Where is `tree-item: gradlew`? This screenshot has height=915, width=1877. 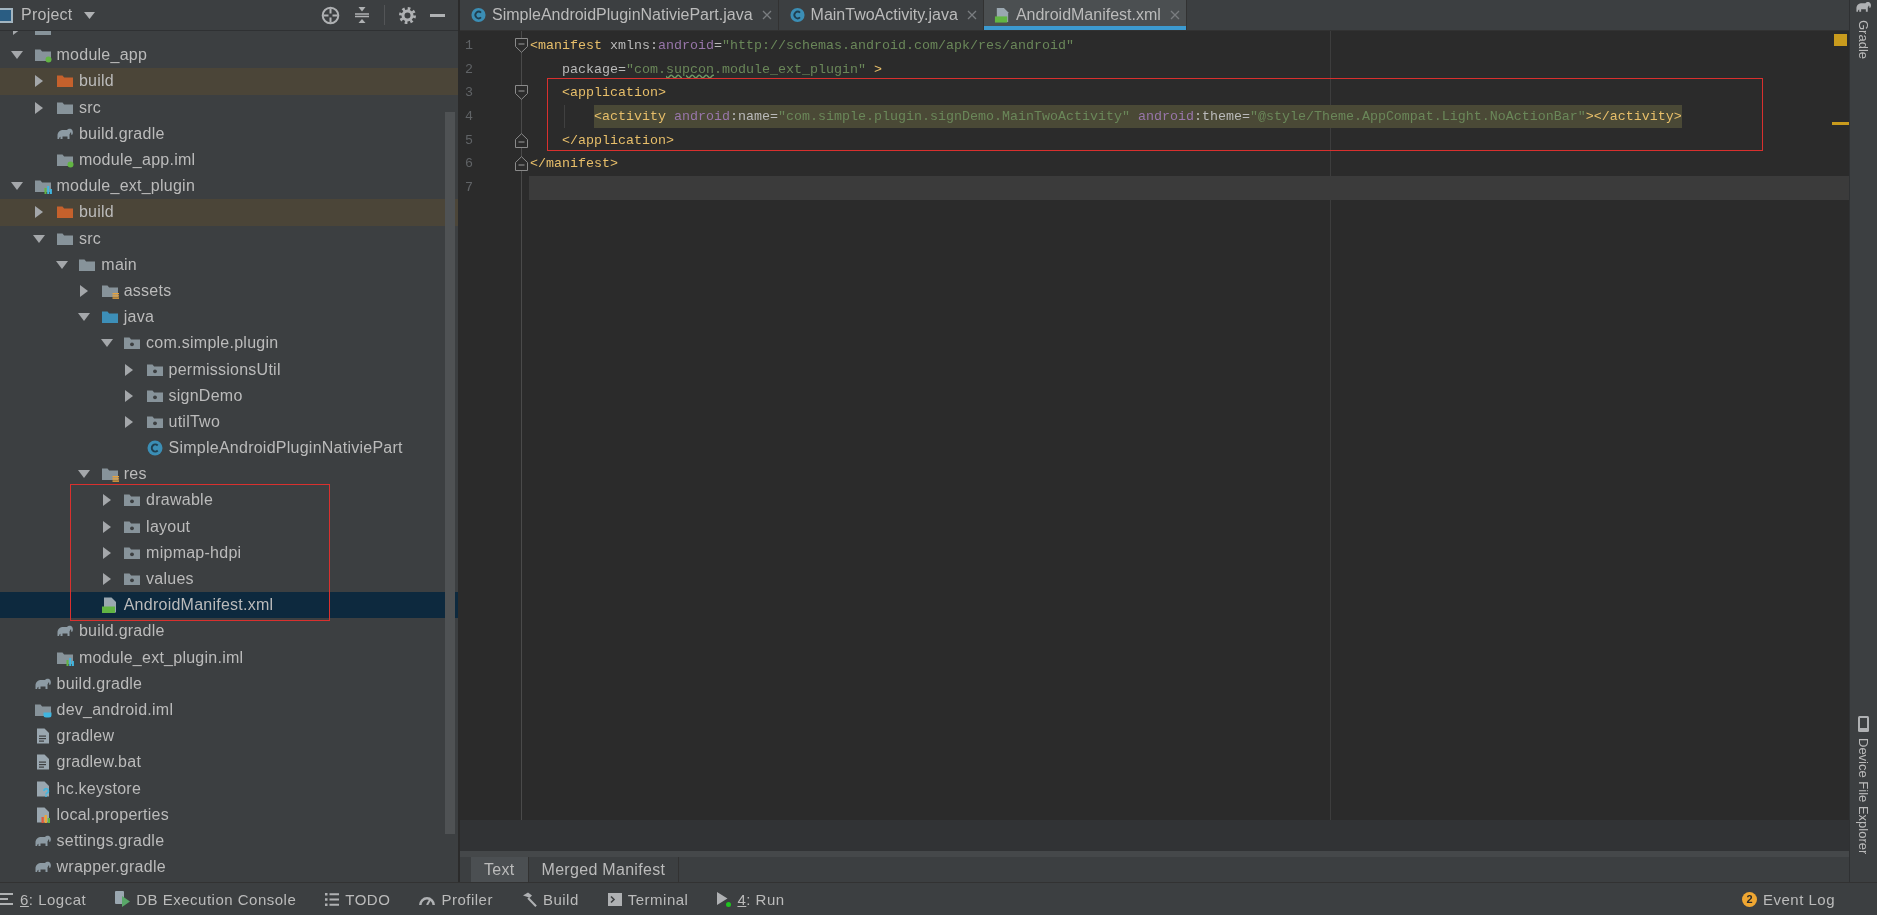 tree-item: gradlew is located at coordinates (229, 736).